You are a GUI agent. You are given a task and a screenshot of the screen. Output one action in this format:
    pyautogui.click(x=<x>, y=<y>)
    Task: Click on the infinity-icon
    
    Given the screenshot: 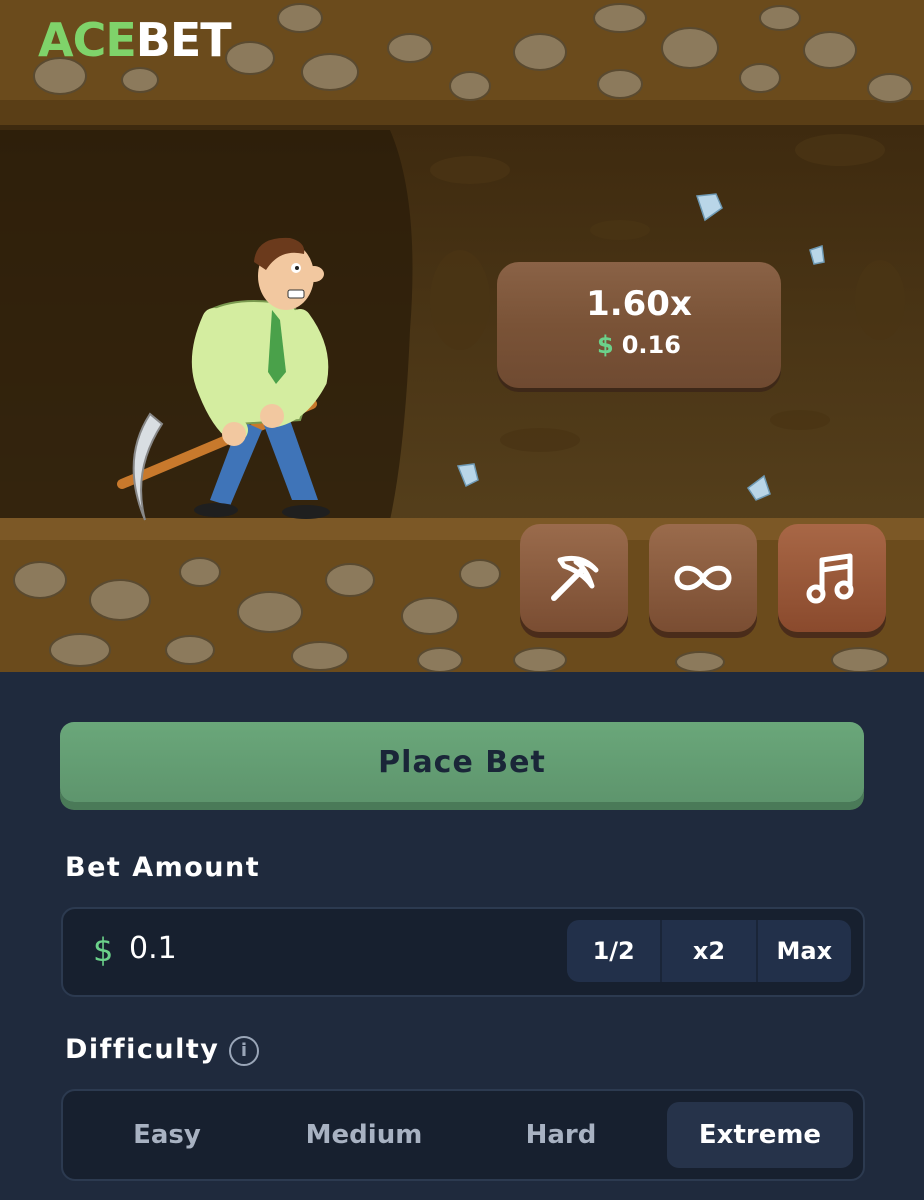 What is the action you would take?
    pyautogui.click(x=703, y=578)
    